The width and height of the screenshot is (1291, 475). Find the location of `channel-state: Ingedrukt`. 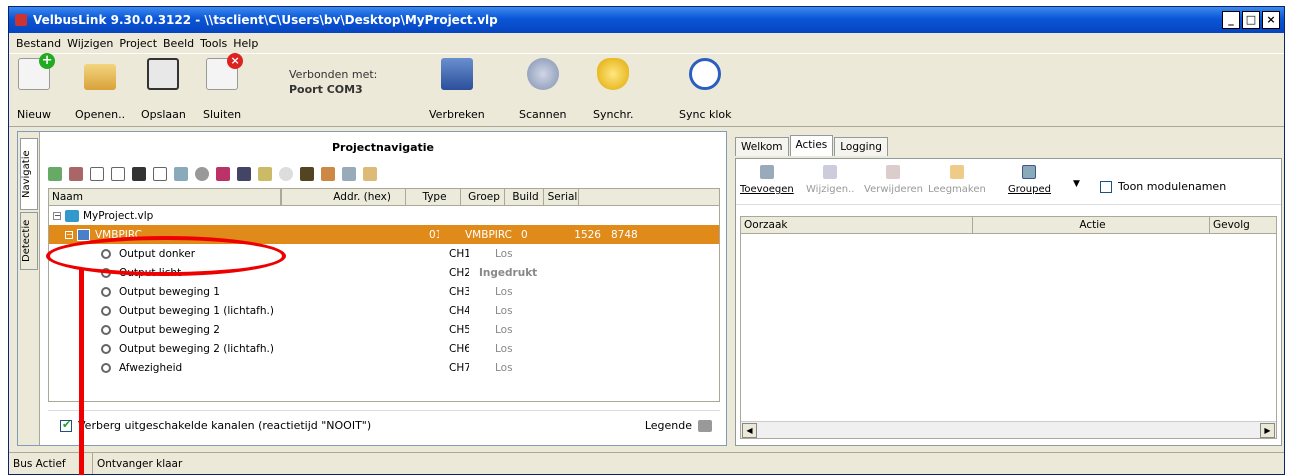

channel-state: Ingedrukt is located at coordinates (508, 272).